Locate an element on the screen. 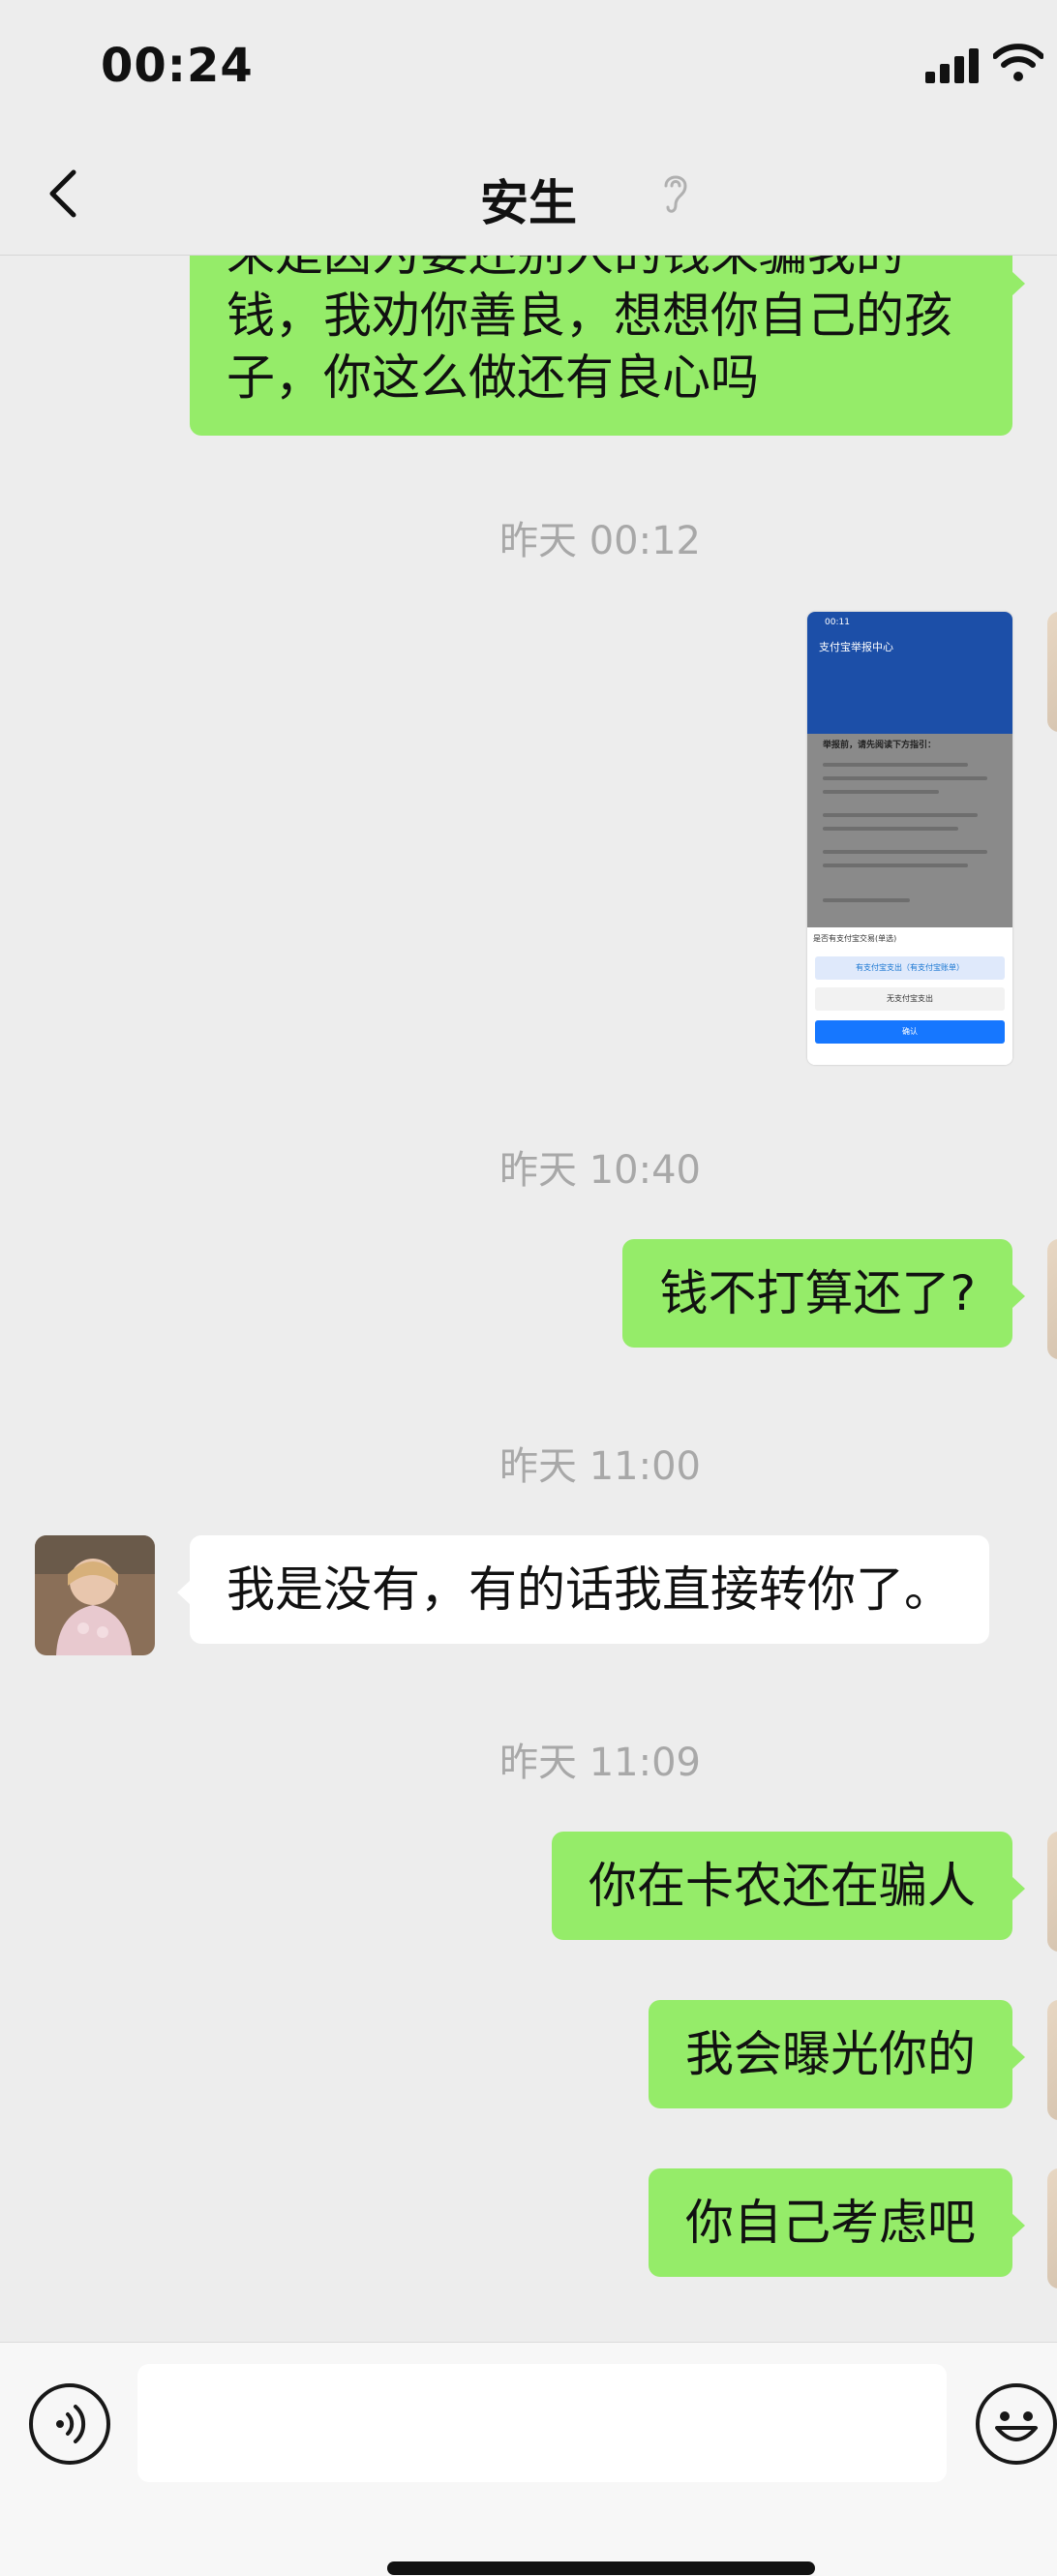 The width and height of the screenshot is (1057, 2576). screenshot-title: 支付宝举报中心 is located at coordinates (856, 647).